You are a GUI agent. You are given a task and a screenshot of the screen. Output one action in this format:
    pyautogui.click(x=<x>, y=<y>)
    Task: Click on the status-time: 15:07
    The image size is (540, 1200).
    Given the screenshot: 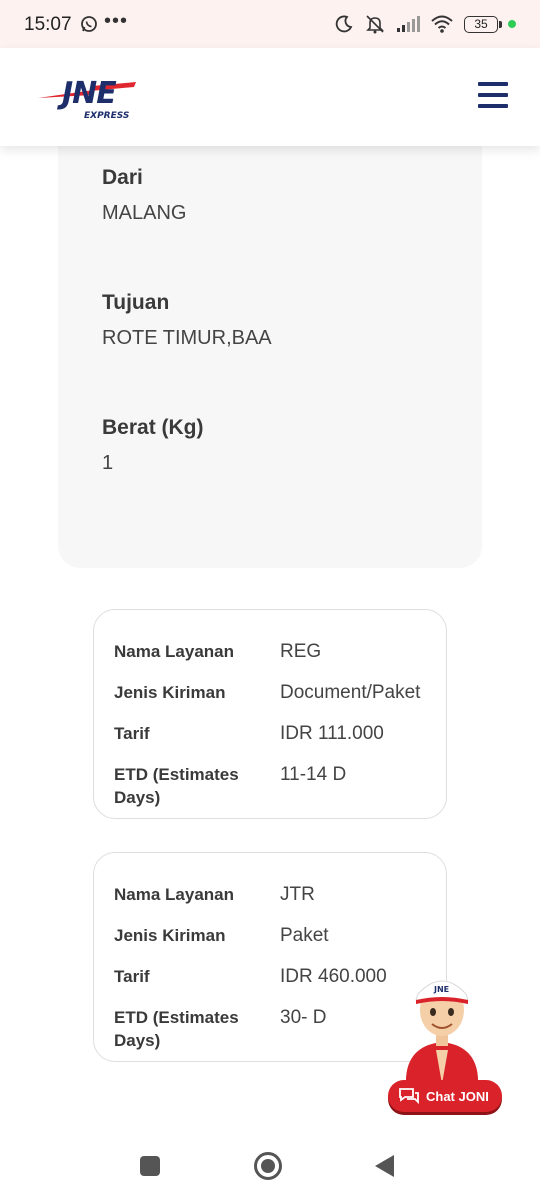 What is the action you would take?
    pyautogui.click(x=48, y=24)
    